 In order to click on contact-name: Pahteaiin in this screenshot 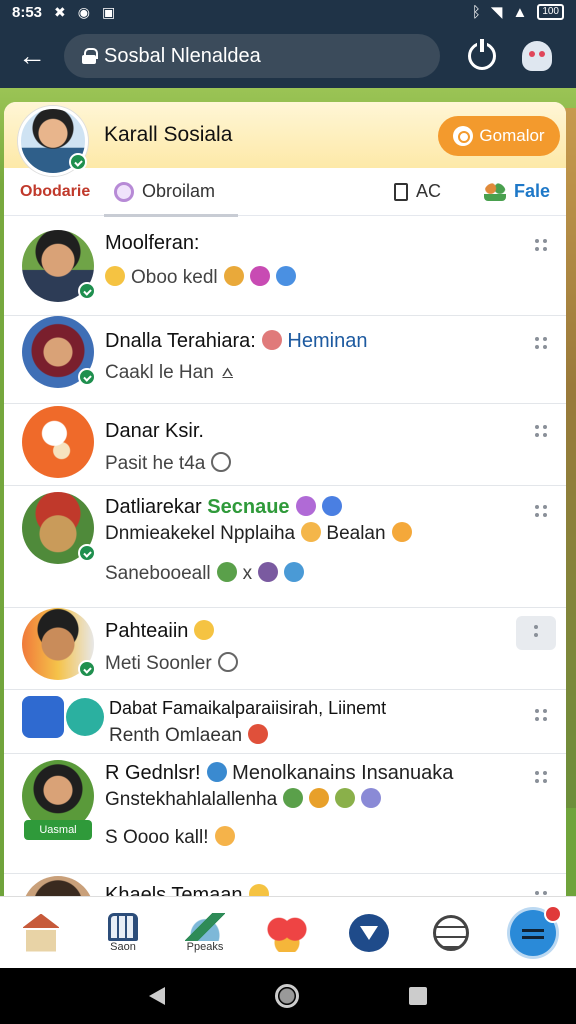, I will do `click(160, 631)`.